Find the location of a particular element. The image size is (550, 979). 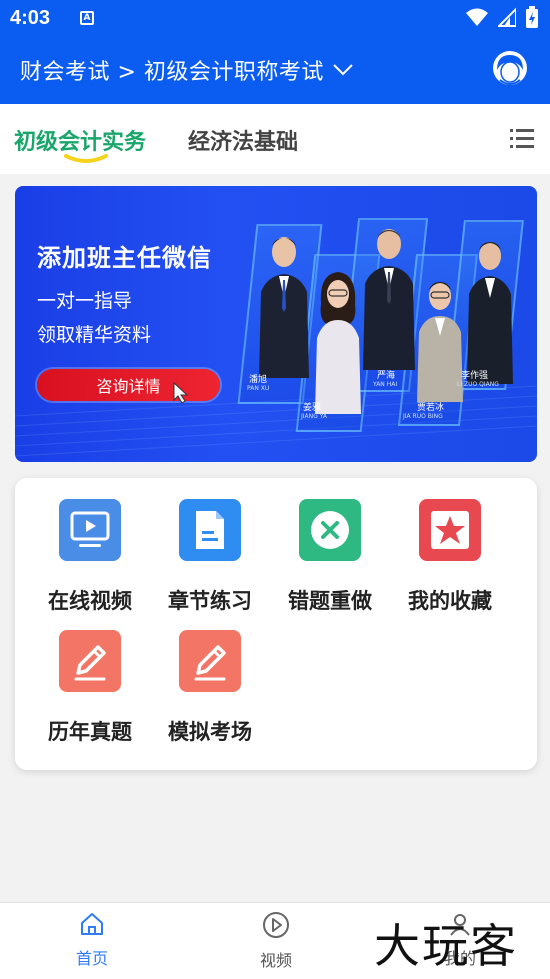

teacher-name: 李作强 is located at coordinates (475, 376).